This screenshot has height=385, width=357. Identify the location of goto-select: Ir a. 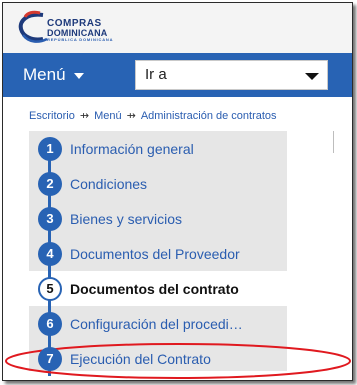
(231, 75).